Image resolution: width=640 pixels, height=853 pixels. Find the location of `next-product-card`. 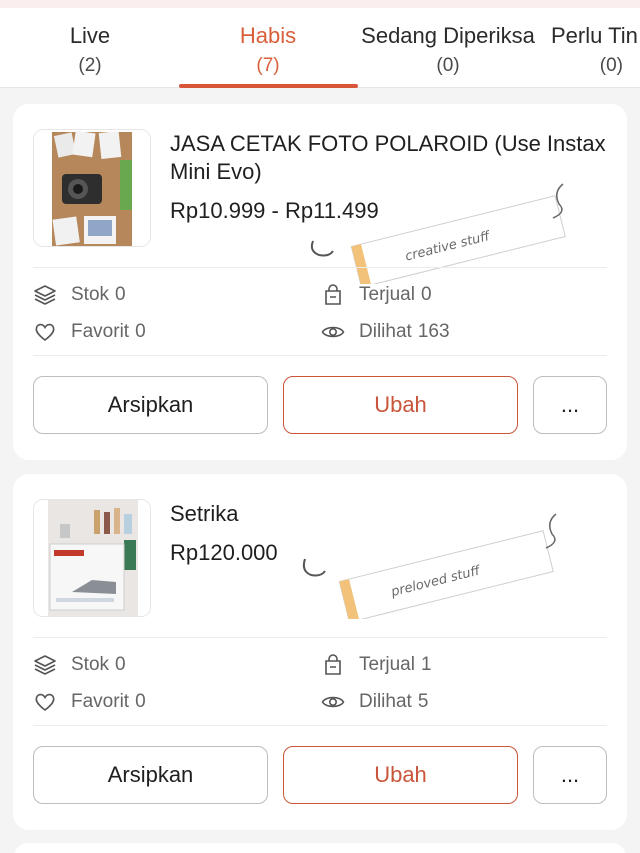

next-product-card is located at coordinates (320, 848).